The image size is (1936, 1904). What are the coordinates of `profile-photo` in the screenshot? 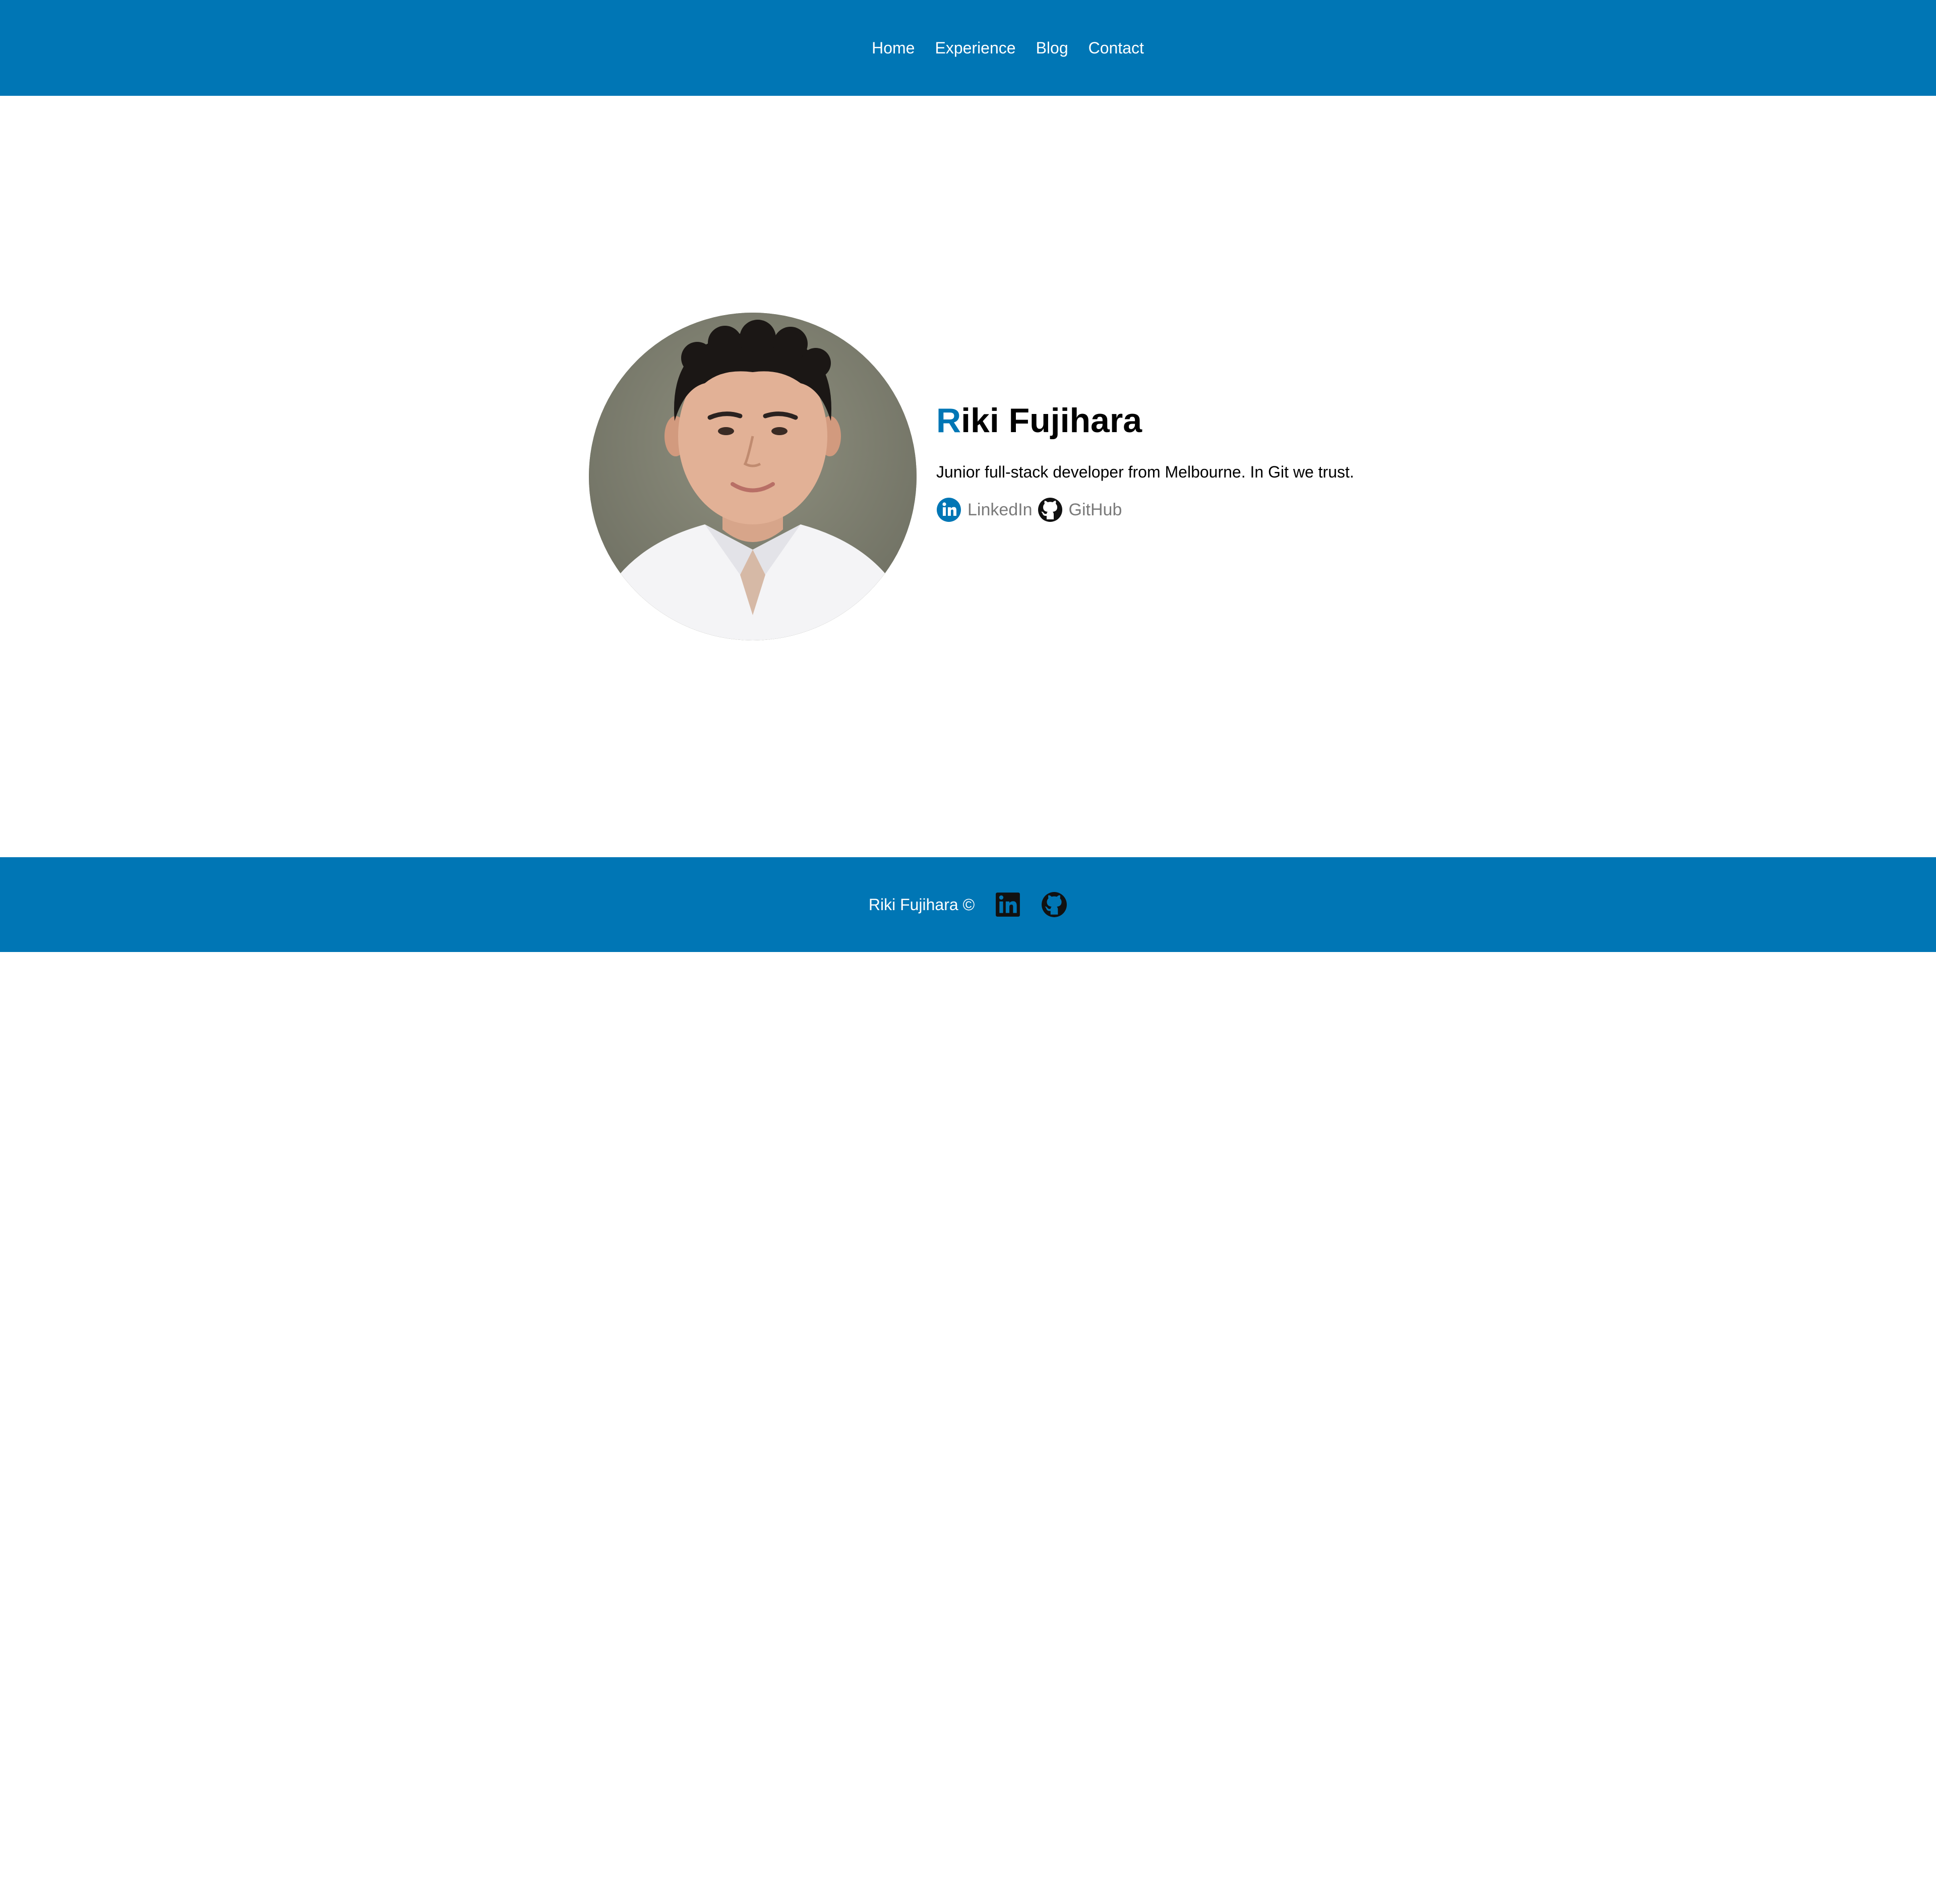 It's located at (753, 476).